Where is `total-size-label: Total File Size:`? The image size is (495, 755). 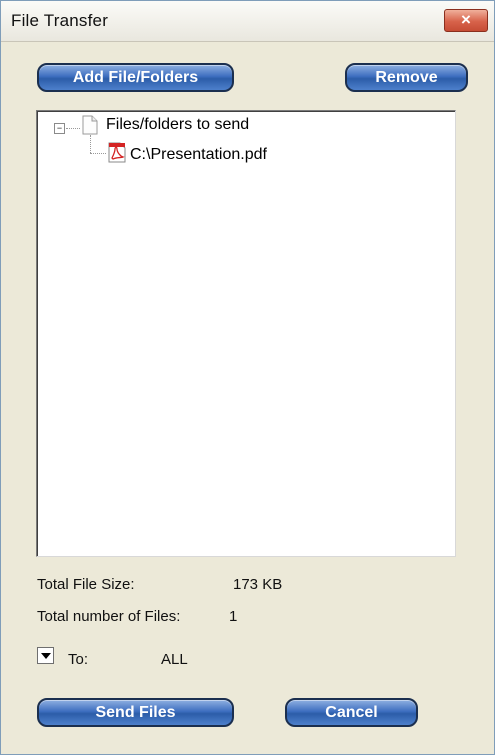
total-size-label: Total File Size: is located at coordinates (86, 584).